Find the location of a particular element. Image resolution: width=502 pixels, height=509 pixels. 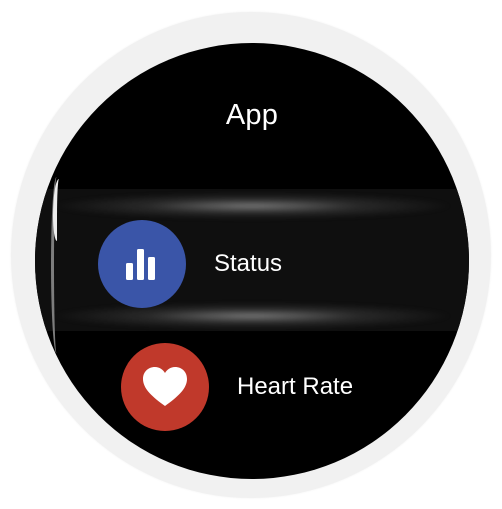

heart-rate-icon-circle is located at coordinates (165, 387).